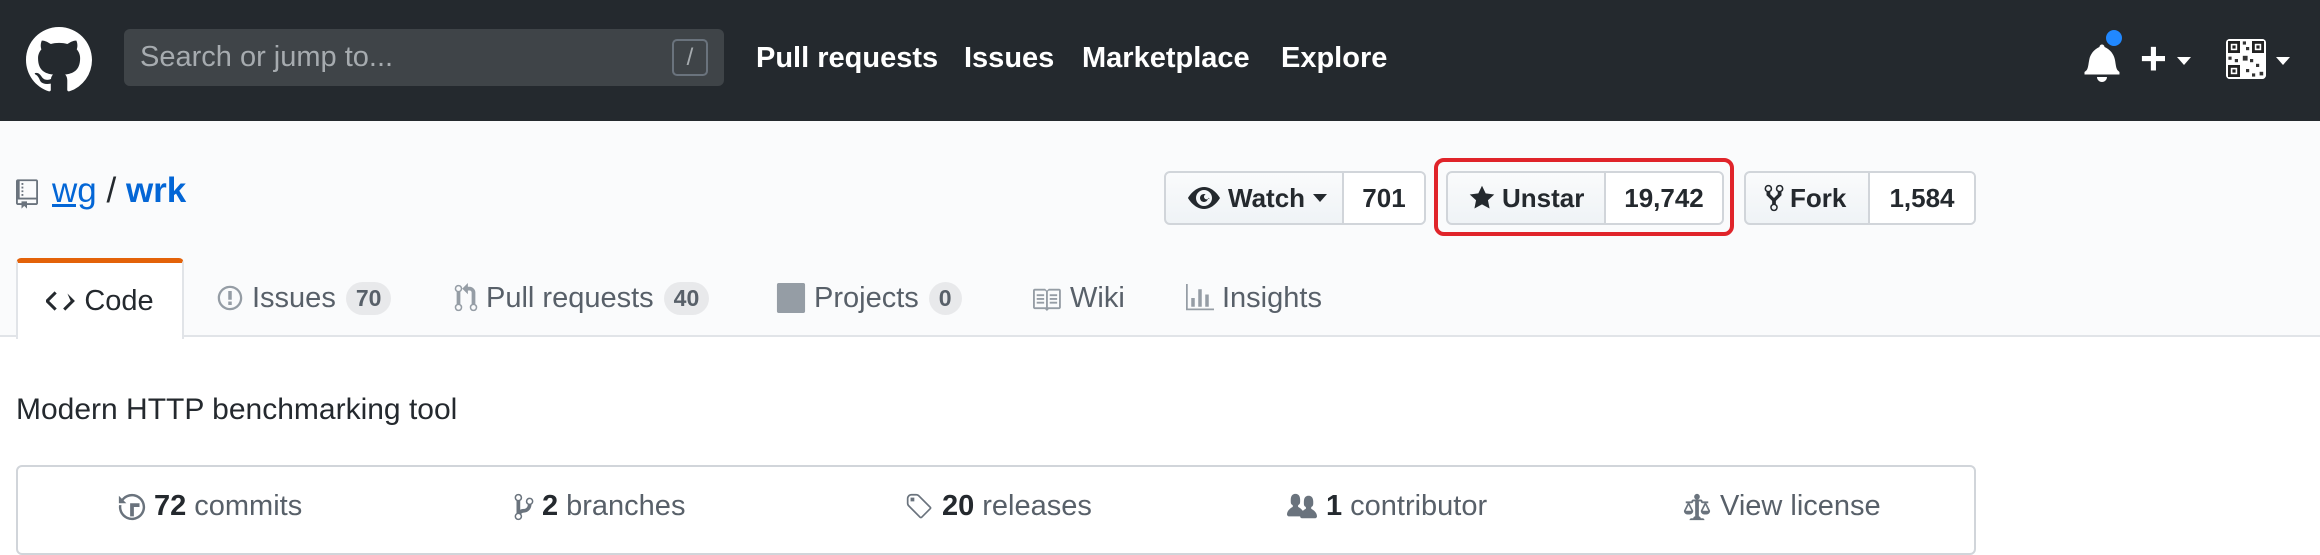  I want to click on pull-requests-counter: 40, so click(686, 298).